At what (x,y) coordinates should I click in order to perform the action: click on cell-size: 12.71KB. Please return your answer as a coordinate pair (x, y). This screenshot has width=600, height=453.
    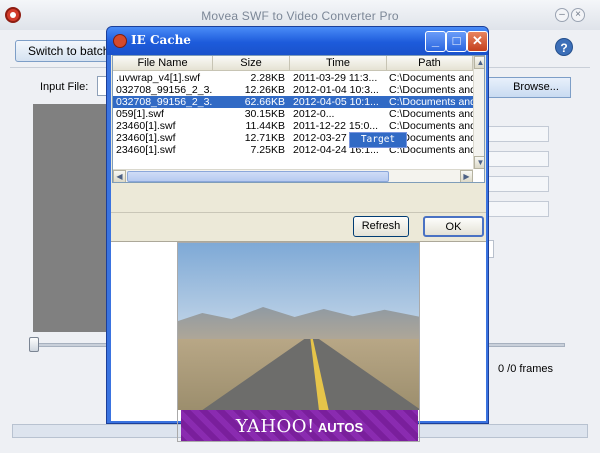
    Looking at the image, I should click on (264, 138).